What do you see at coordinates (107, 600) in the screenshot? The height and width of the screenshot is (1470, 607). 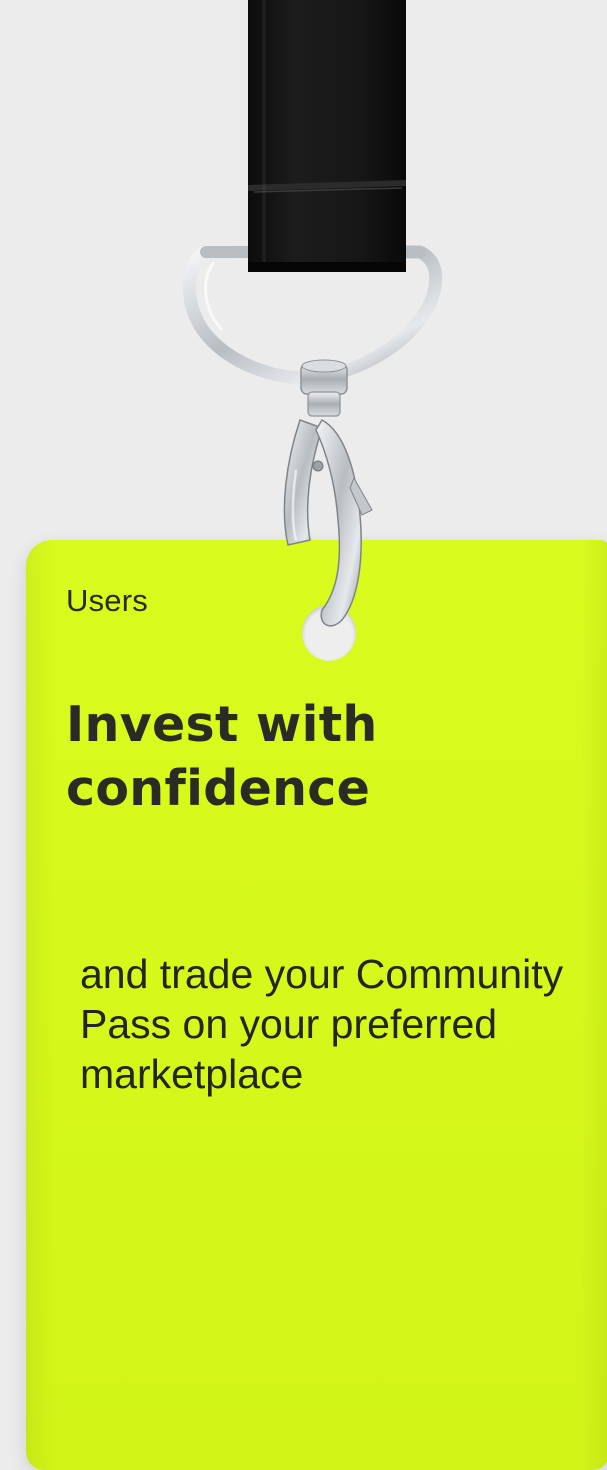 I see `card-category-label: Users` at bounding box center [107, 600].